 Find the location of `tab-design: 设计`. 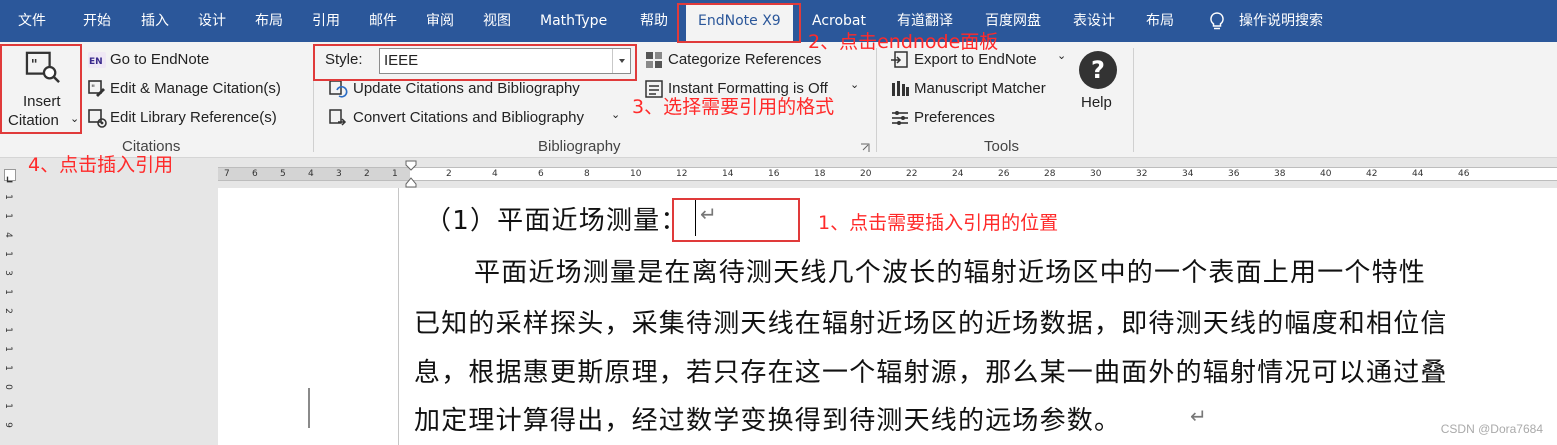

tab-design: 设计 is located at coordinates (212, 21).